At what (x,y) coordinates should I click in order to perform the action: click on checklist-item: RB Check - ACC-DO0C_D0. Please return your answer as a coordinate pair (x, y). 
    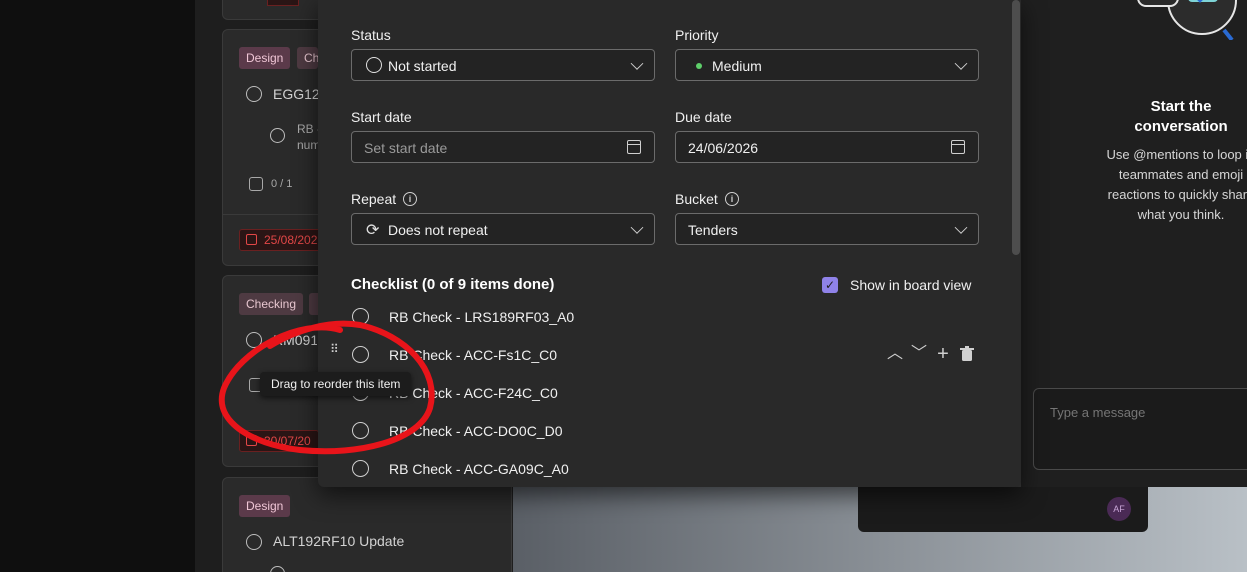
    Looking at the image, I should click on (476, 431).